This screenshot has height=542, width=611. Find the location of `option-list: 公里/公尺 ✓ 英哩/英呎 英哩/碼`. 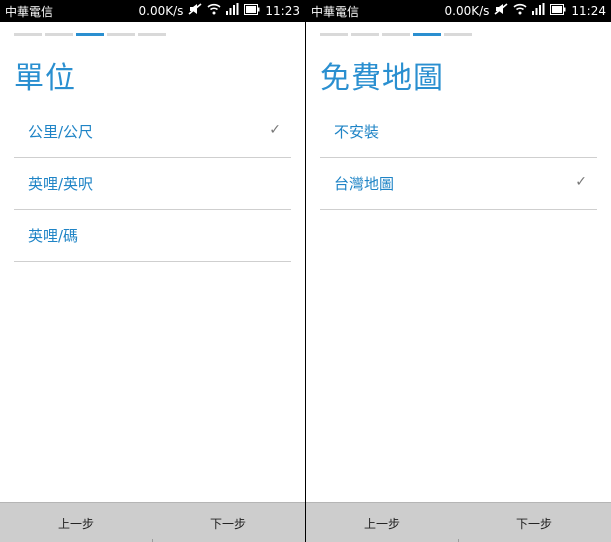

option-list: 公里/公尺 ✓ 英哩/英呎 英哩/碼 is located at coordinates (152, 184).